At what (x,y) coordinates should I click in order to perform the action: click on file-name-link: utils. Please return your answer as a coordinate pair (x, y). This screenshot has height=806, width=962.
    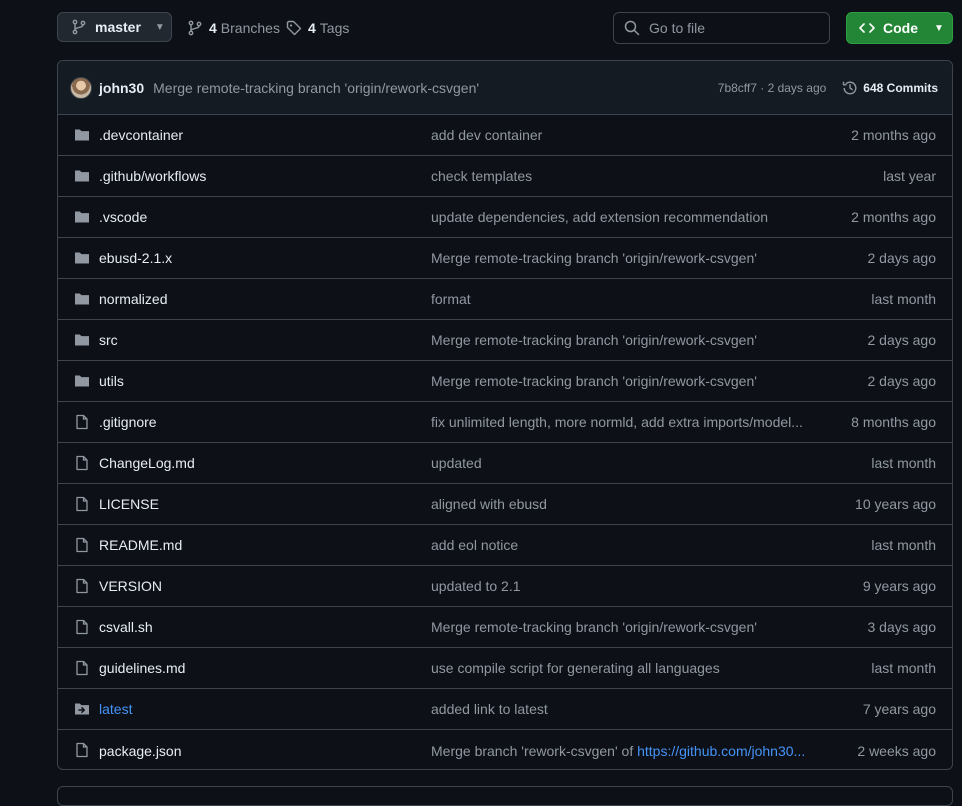
    Looking at the image, I should click on (111, 381).